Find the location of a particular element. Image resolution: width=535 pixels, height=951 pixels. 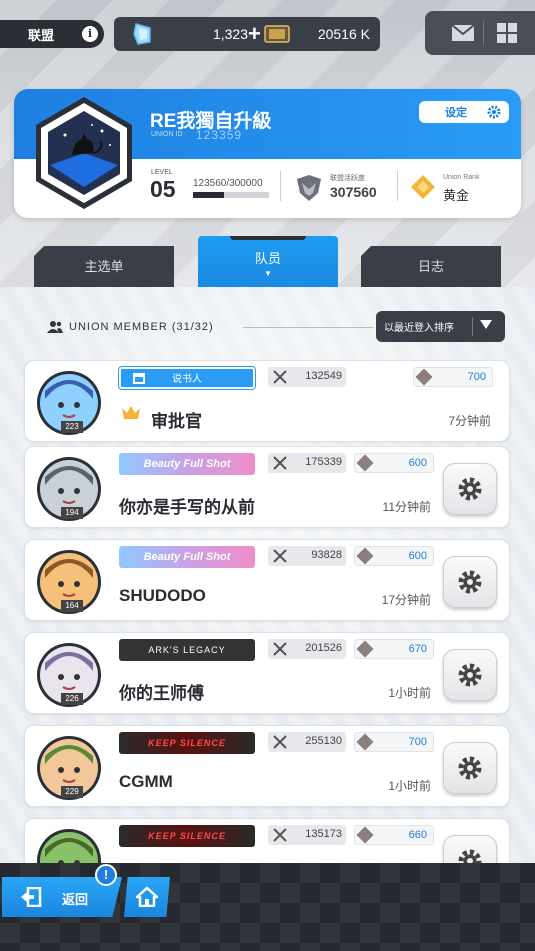

banner-label: ARK'S LEGACY is located at coordinates (187, 650).